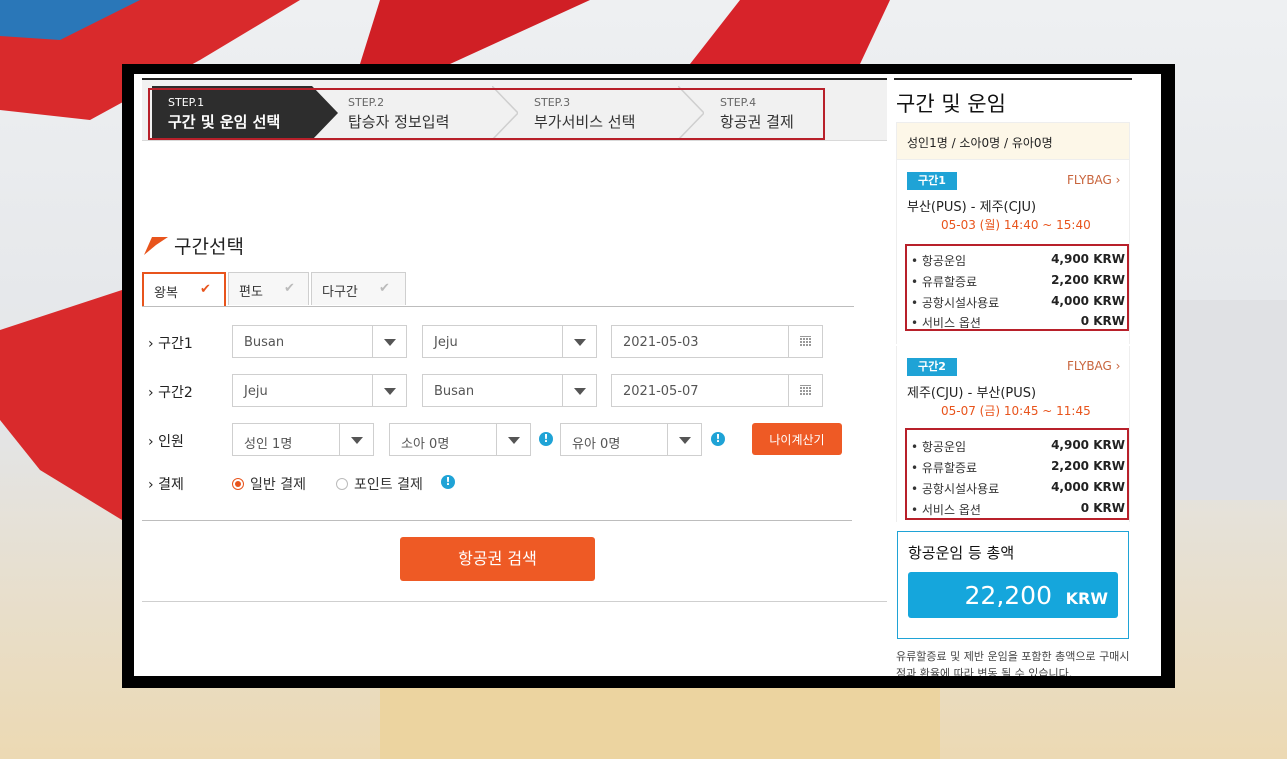 The width and height of the screenshot is (1287, 759). What do you see at coordinates (278, 485) in the screenshot?
I see `normal-payment-label: 일반 결제` at bounding box center [278, 485].